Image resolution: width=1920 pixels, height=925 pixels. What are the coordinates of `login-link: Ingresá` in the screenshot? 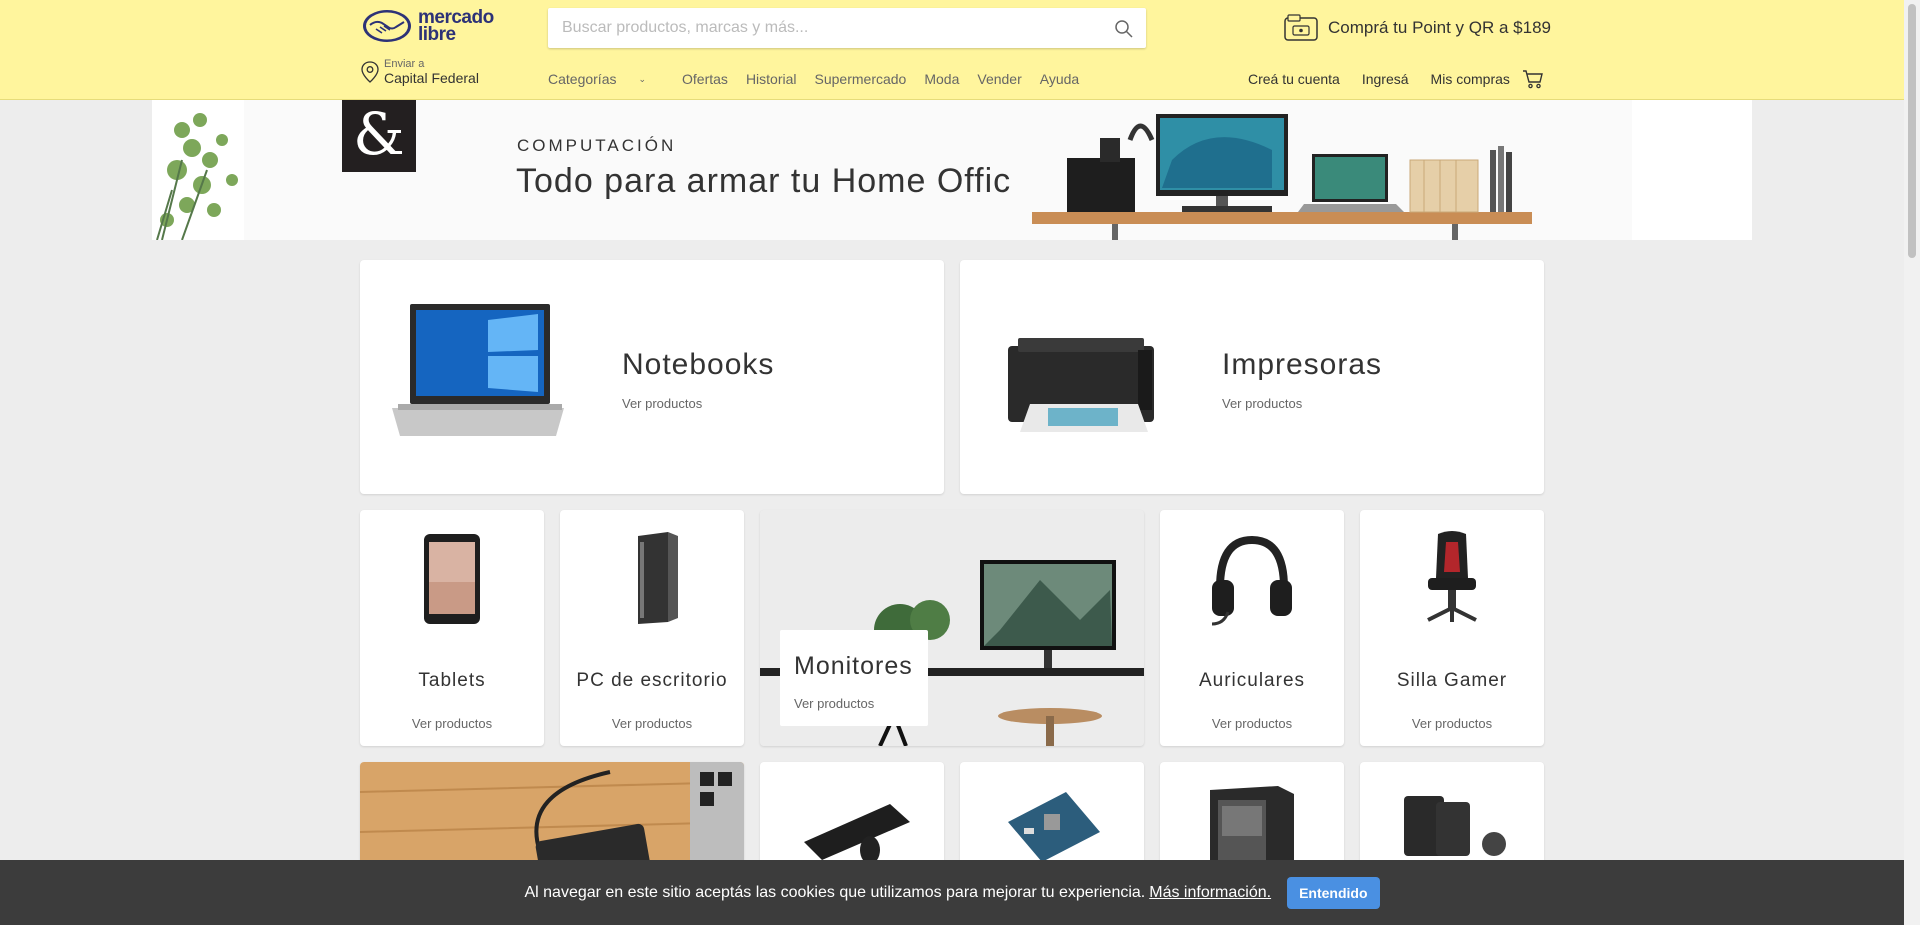 It's located at (1385, 79).